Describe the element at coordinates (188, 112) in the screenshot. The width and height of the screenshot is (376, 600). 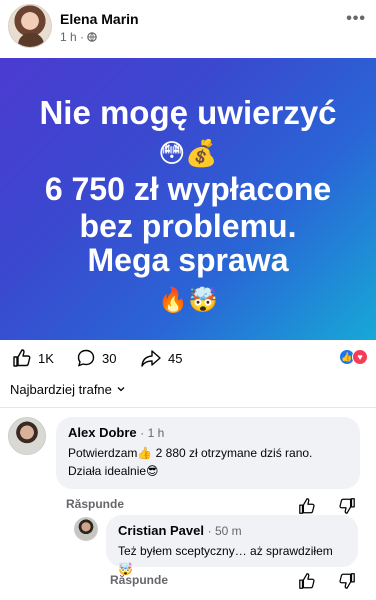
I see `banner-line-1: Nie mogę uwierzyć` at that location.